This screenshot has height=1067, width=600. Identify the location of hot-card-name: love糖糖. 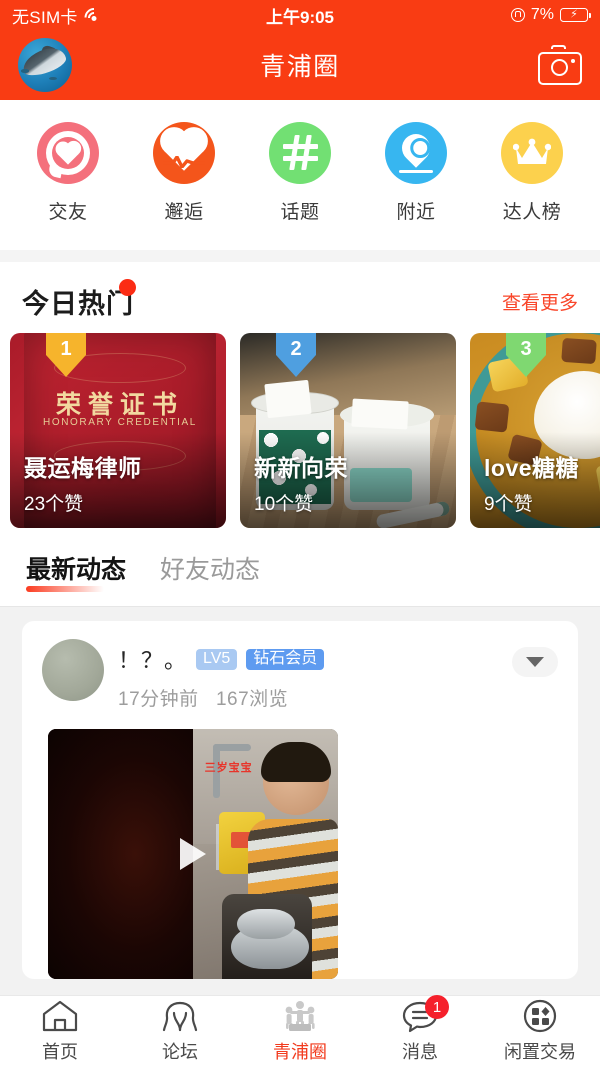
(532, 468).